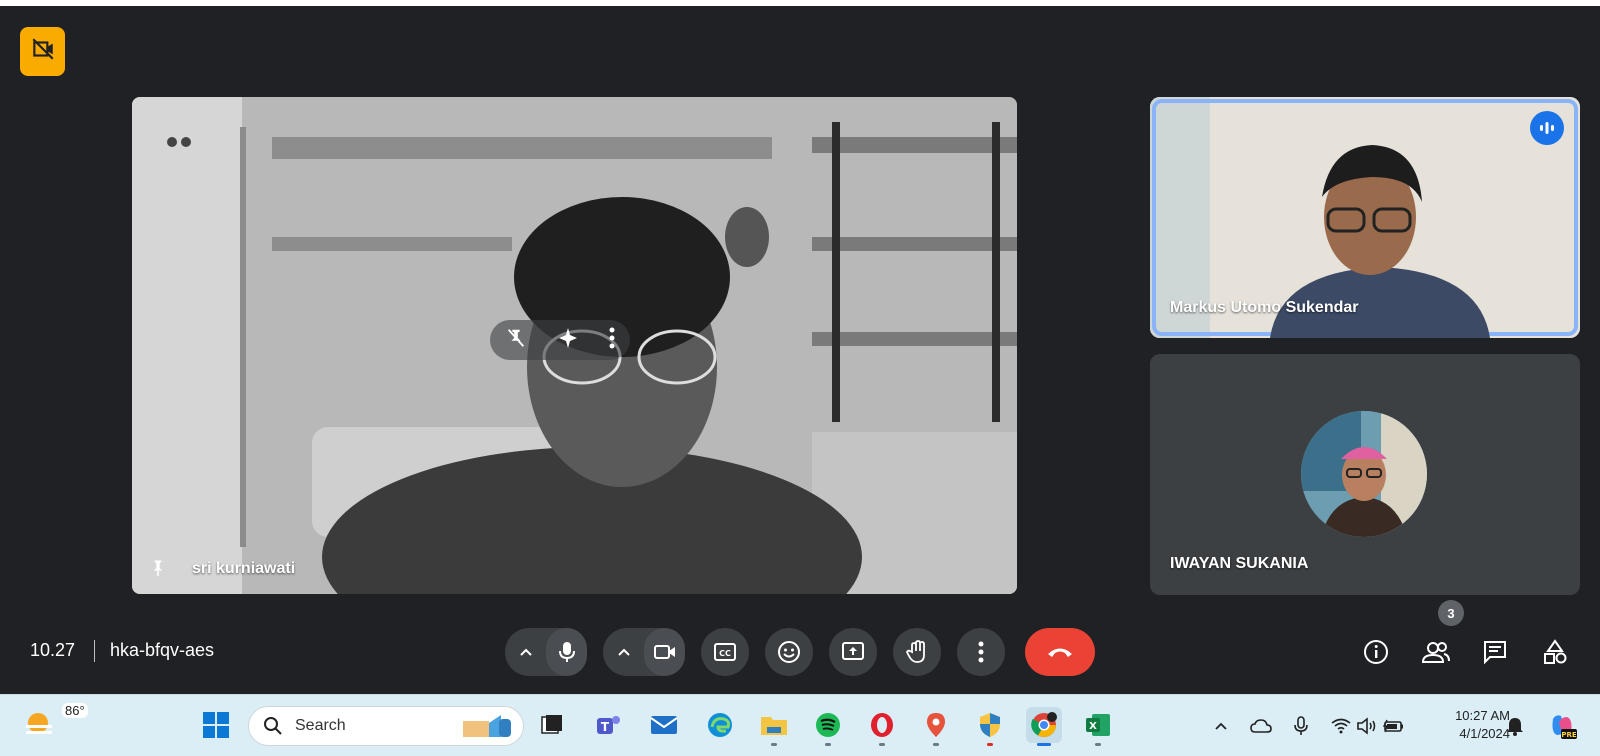  I want to click on taskbar-chrome, so click(1044, 726).